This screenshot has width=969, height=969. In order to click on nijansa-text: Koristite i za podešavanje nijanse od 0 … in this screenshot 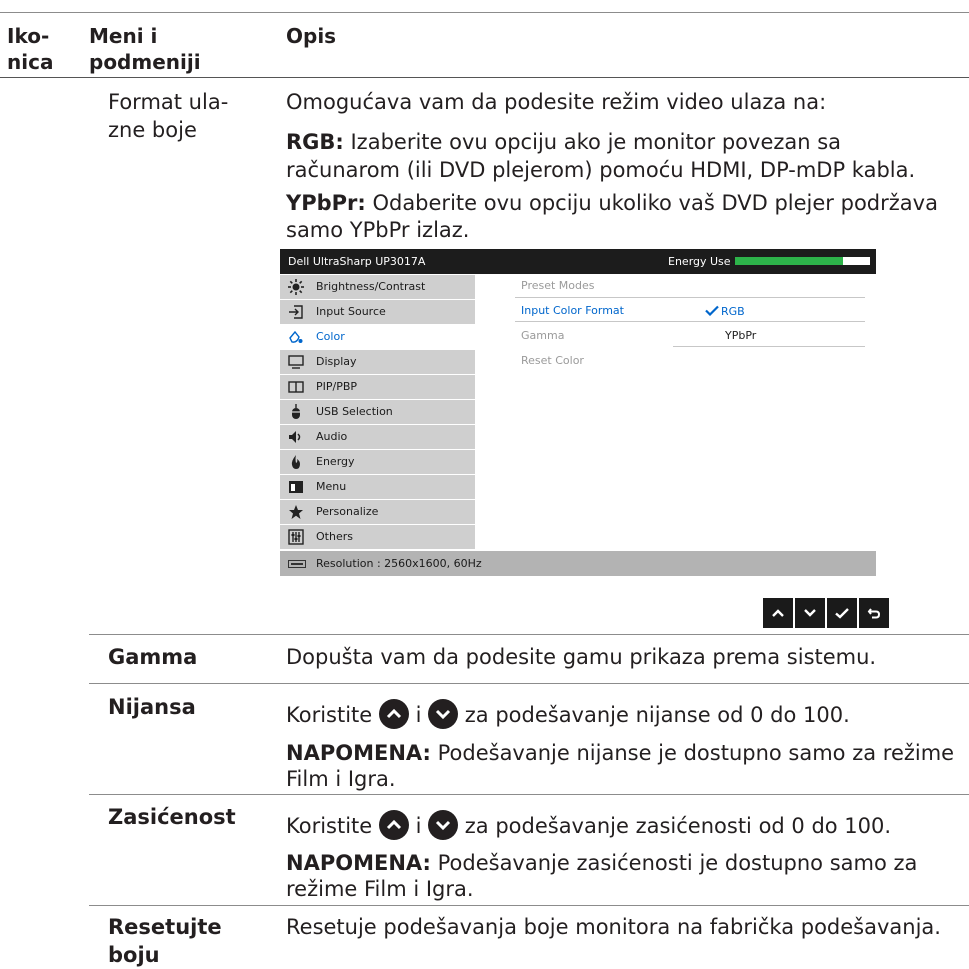, I will do `click(568, 715)`.